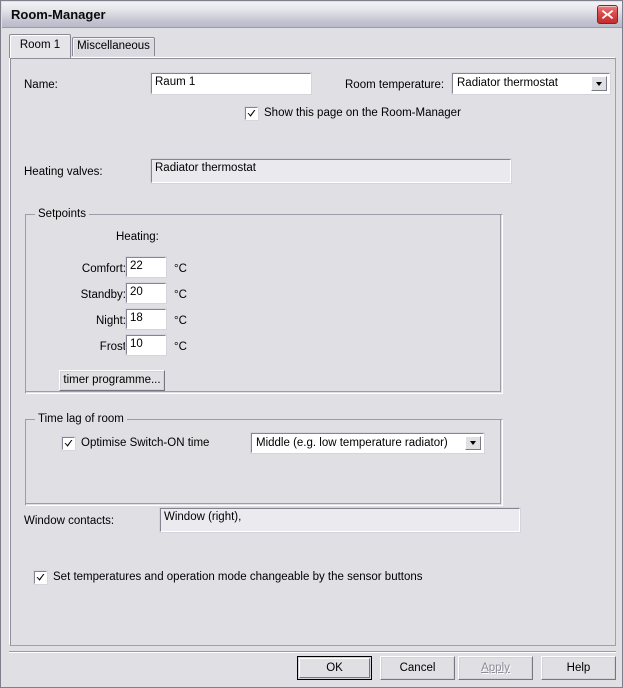 This screenshot has width=623, height=688. What do you see at coordinates (62, 214) in the screenshot?
I see `setpoints-group-title: Setpoints` at bounding box center [62, 214].